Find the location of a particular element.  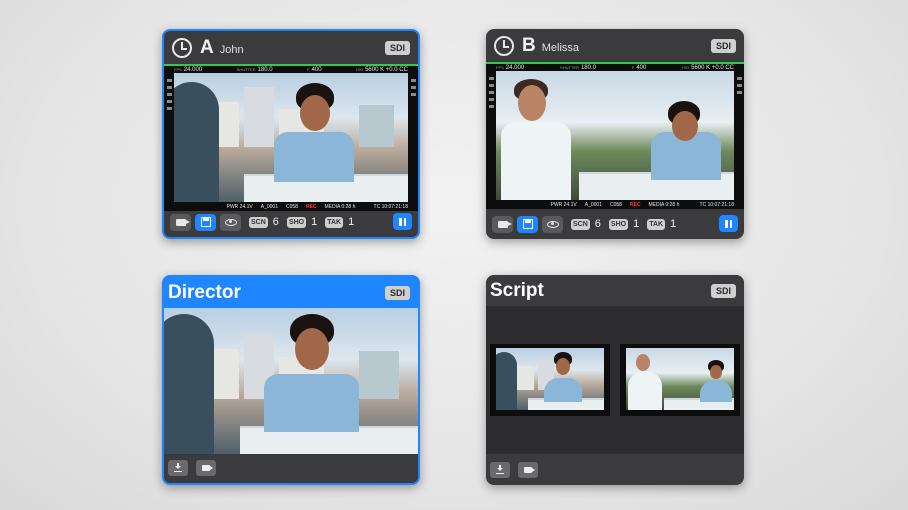

rec-indicator: REC is located at coordinates (635, 204).